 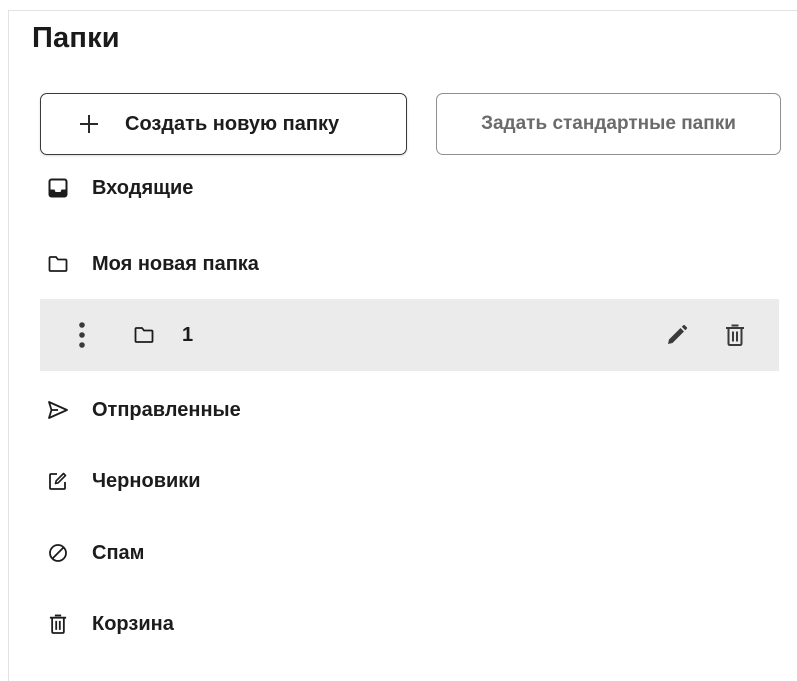 I want to click on inbox-icon, so click(x=58, y=188).